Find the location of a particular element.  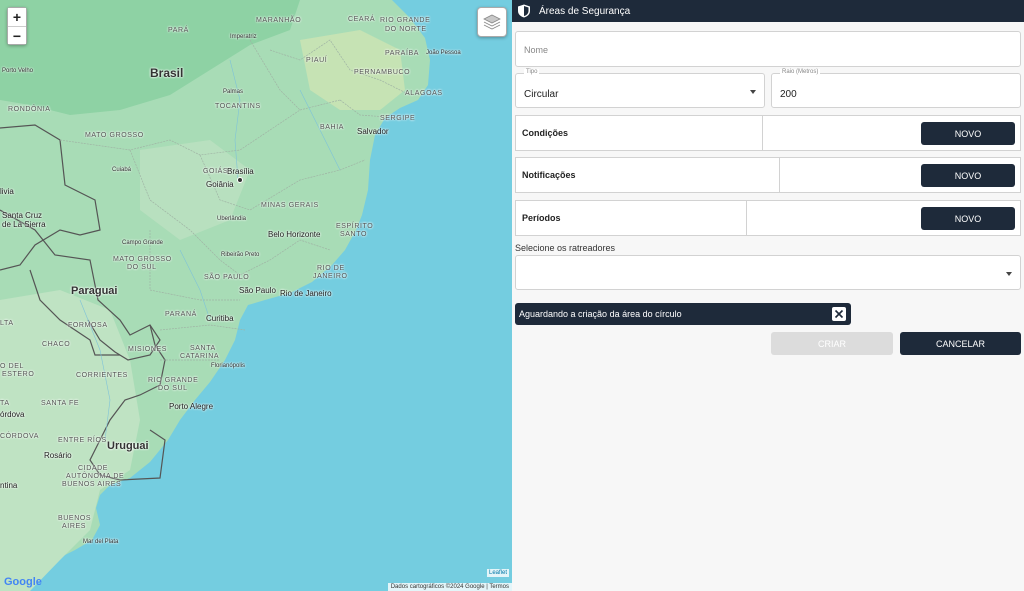

map-label-santa-cruz-1: Santa Cruz is located at coordinates (22, 215).